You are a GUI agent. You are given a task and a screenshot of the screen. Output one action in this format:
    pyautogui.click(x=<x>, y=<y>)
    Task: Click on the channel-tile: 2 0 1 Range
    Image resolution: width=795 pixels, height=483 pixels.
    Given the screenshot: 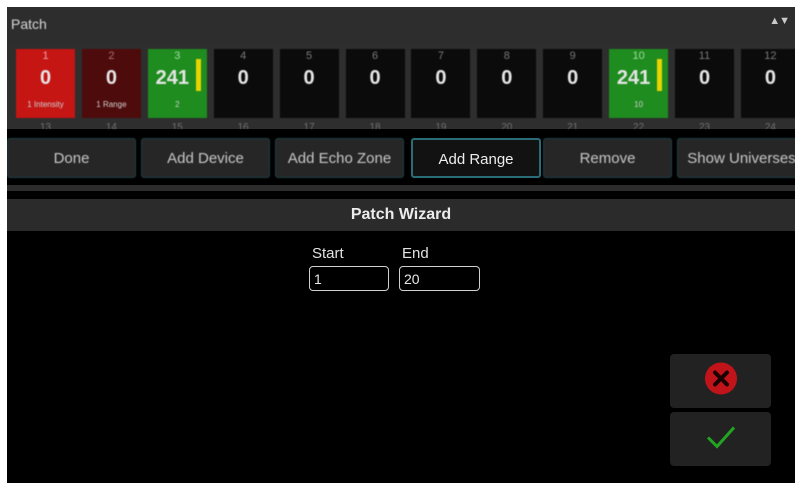 What is the action you would take?
    pyautogui.click(x=111, y=83)
    